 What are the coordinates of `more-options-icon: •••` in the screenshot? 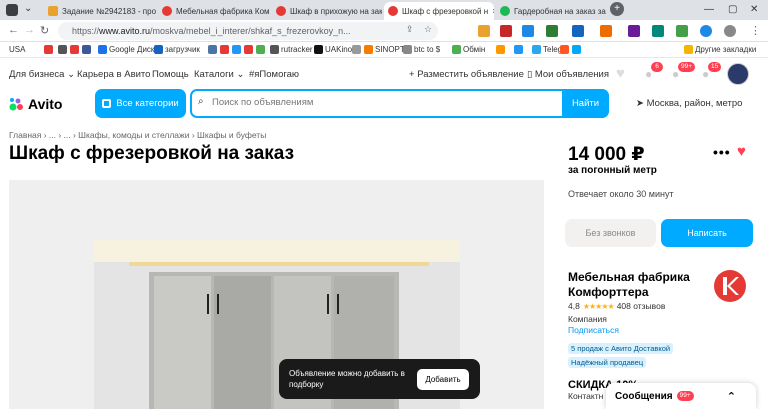 It's located at (722, 152).